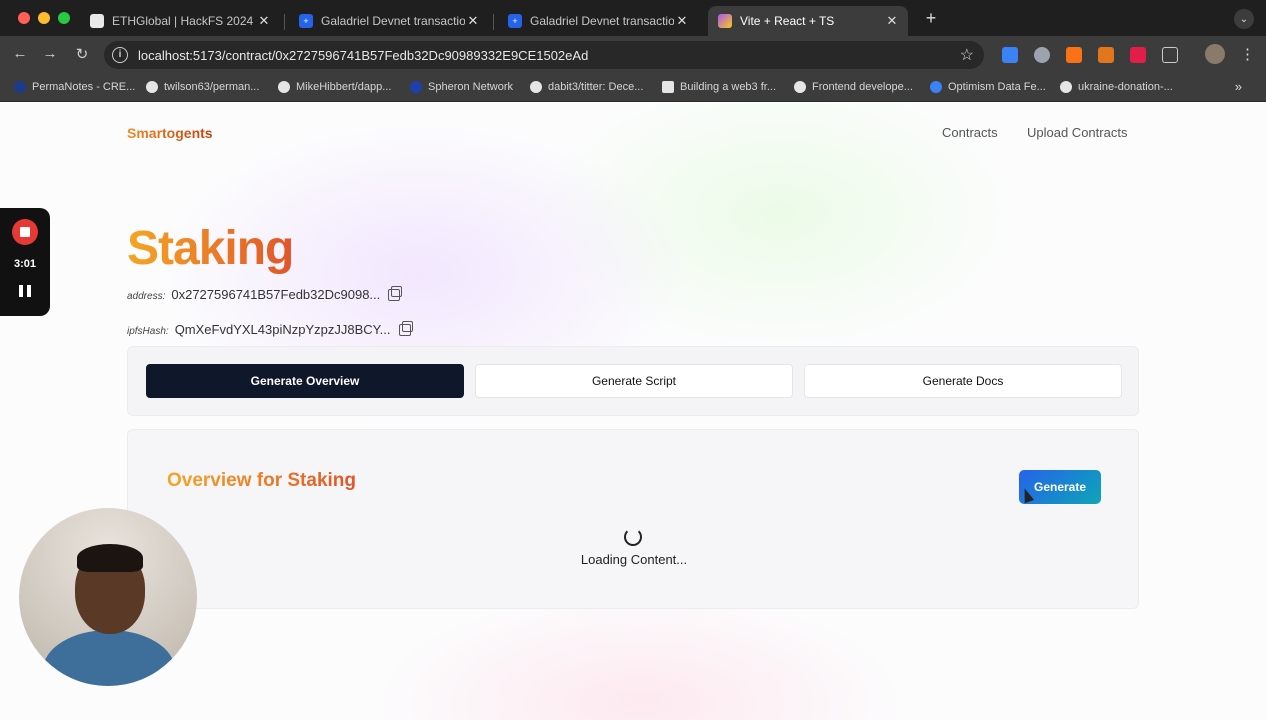 The image size is (1266, 720). I want to click on loading-spinner-icon, so click(633, 537).